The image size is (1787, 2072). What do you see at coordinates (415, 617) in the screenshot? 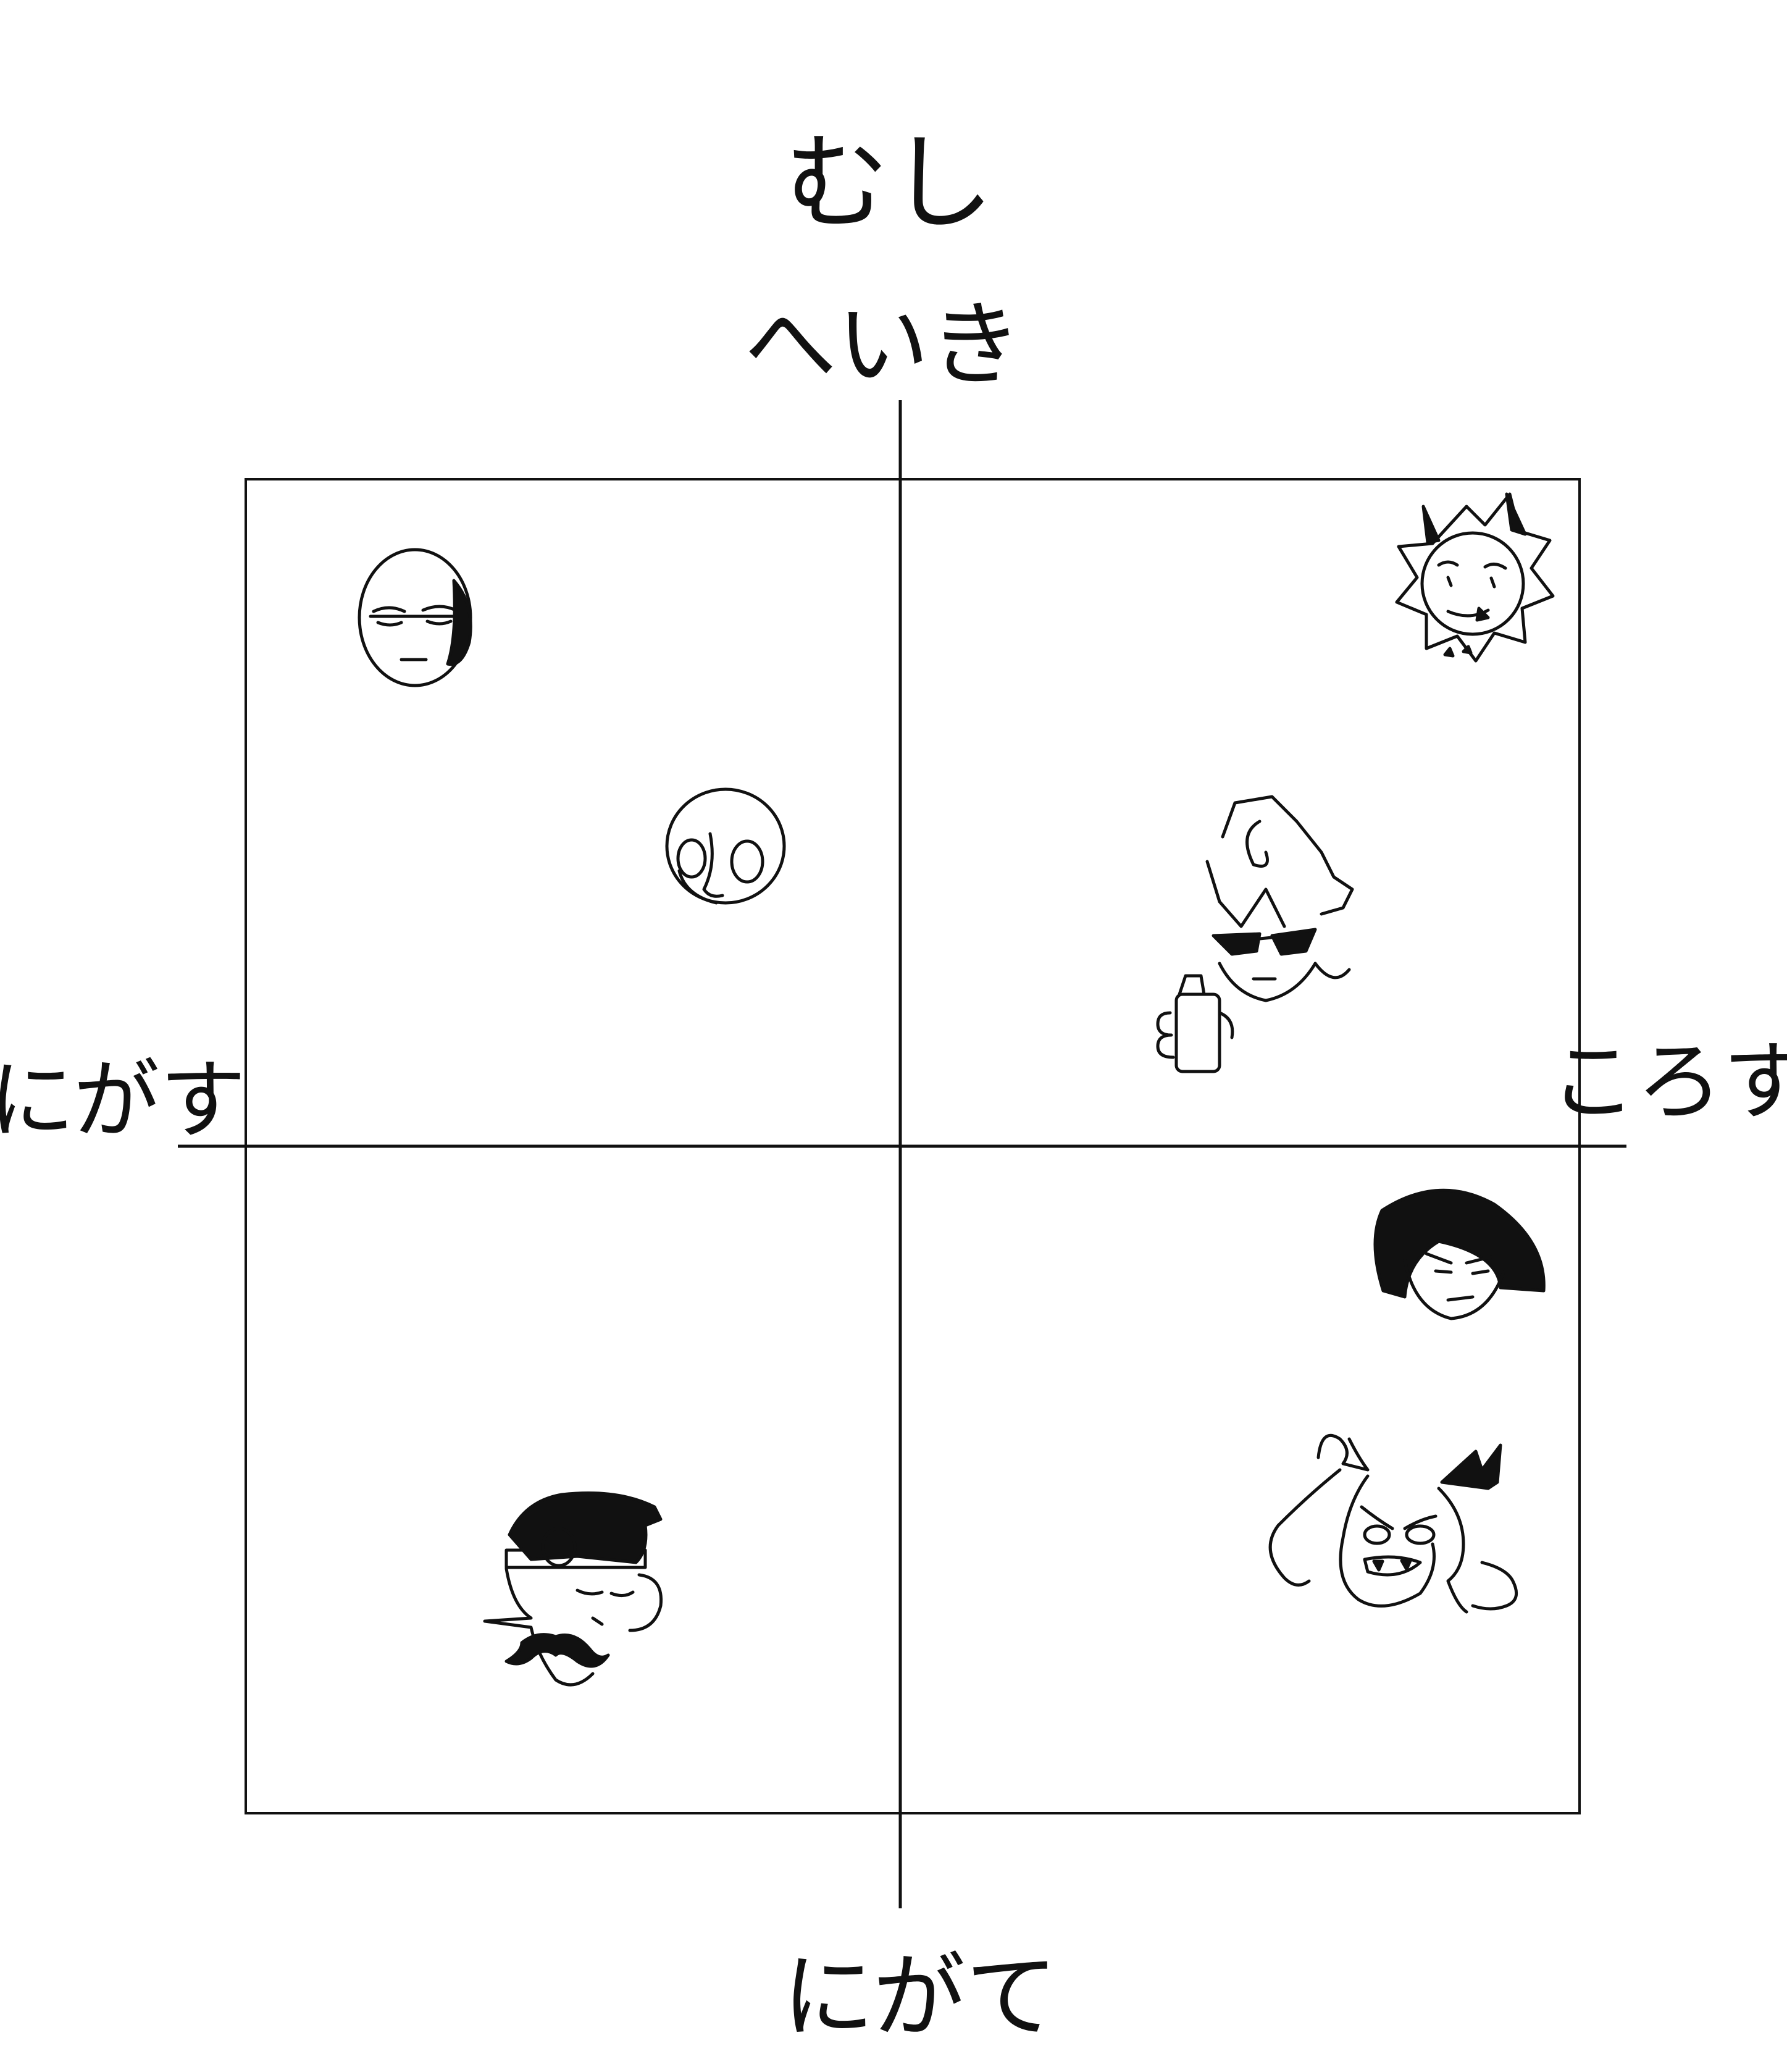
I see `bald-glasses-character-drawing` at bounding box center [415, 617].